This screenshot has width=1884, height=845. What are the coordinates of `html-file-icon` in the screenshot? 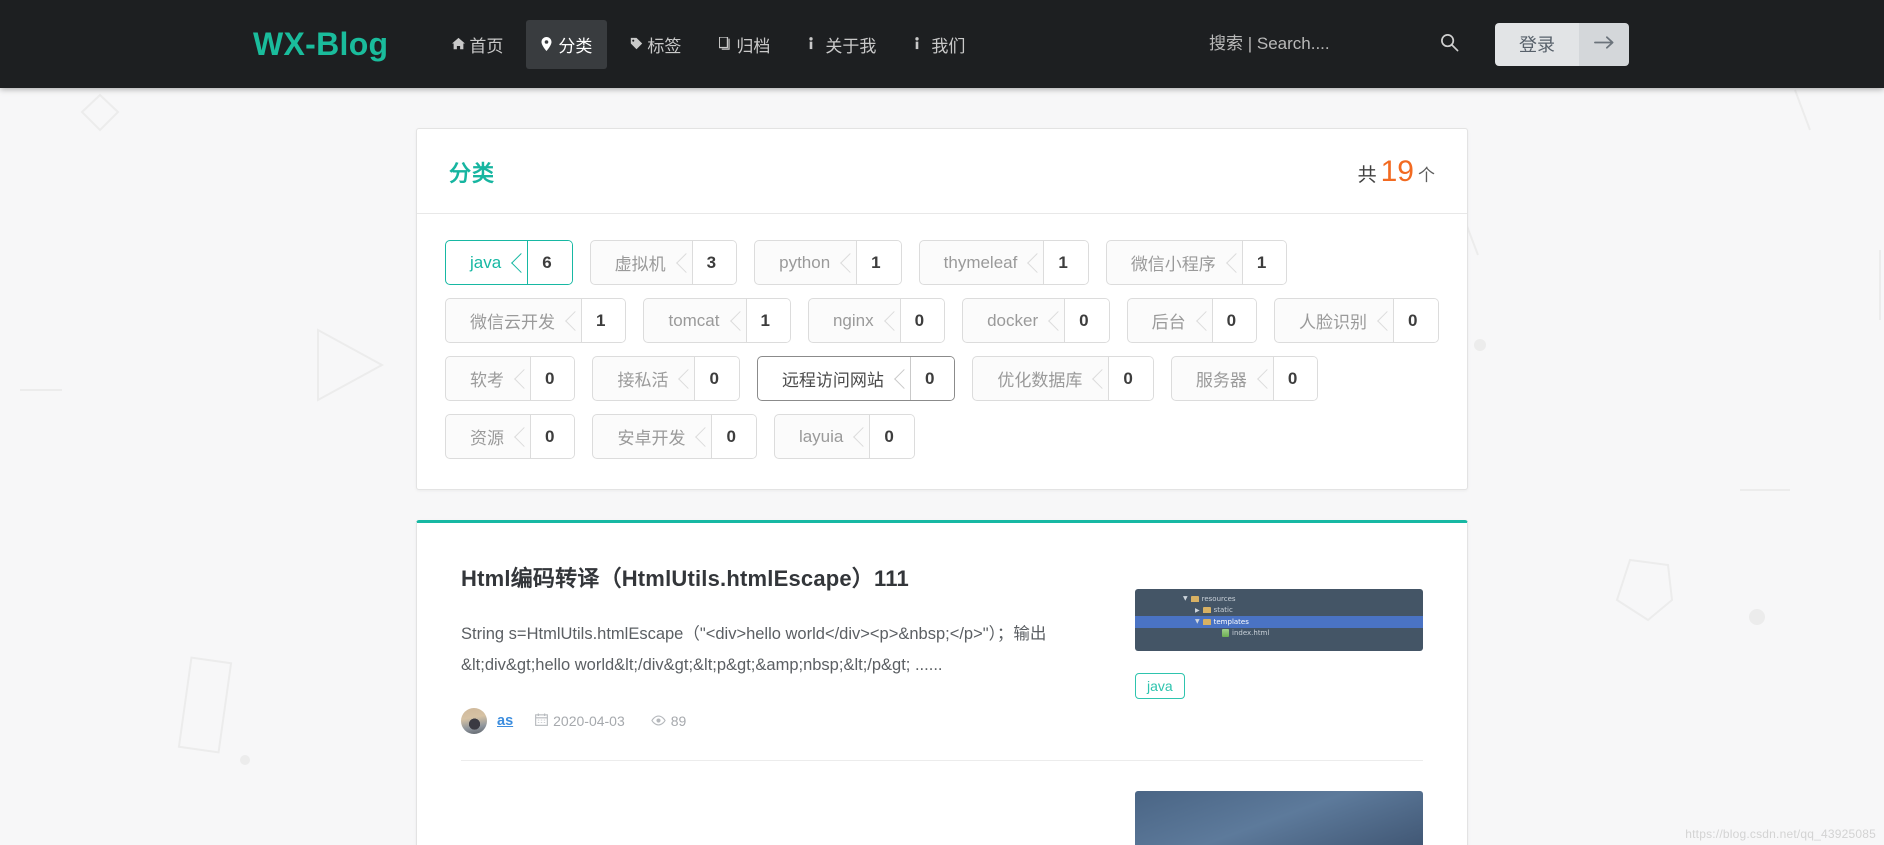 It's located at (1225, 633).